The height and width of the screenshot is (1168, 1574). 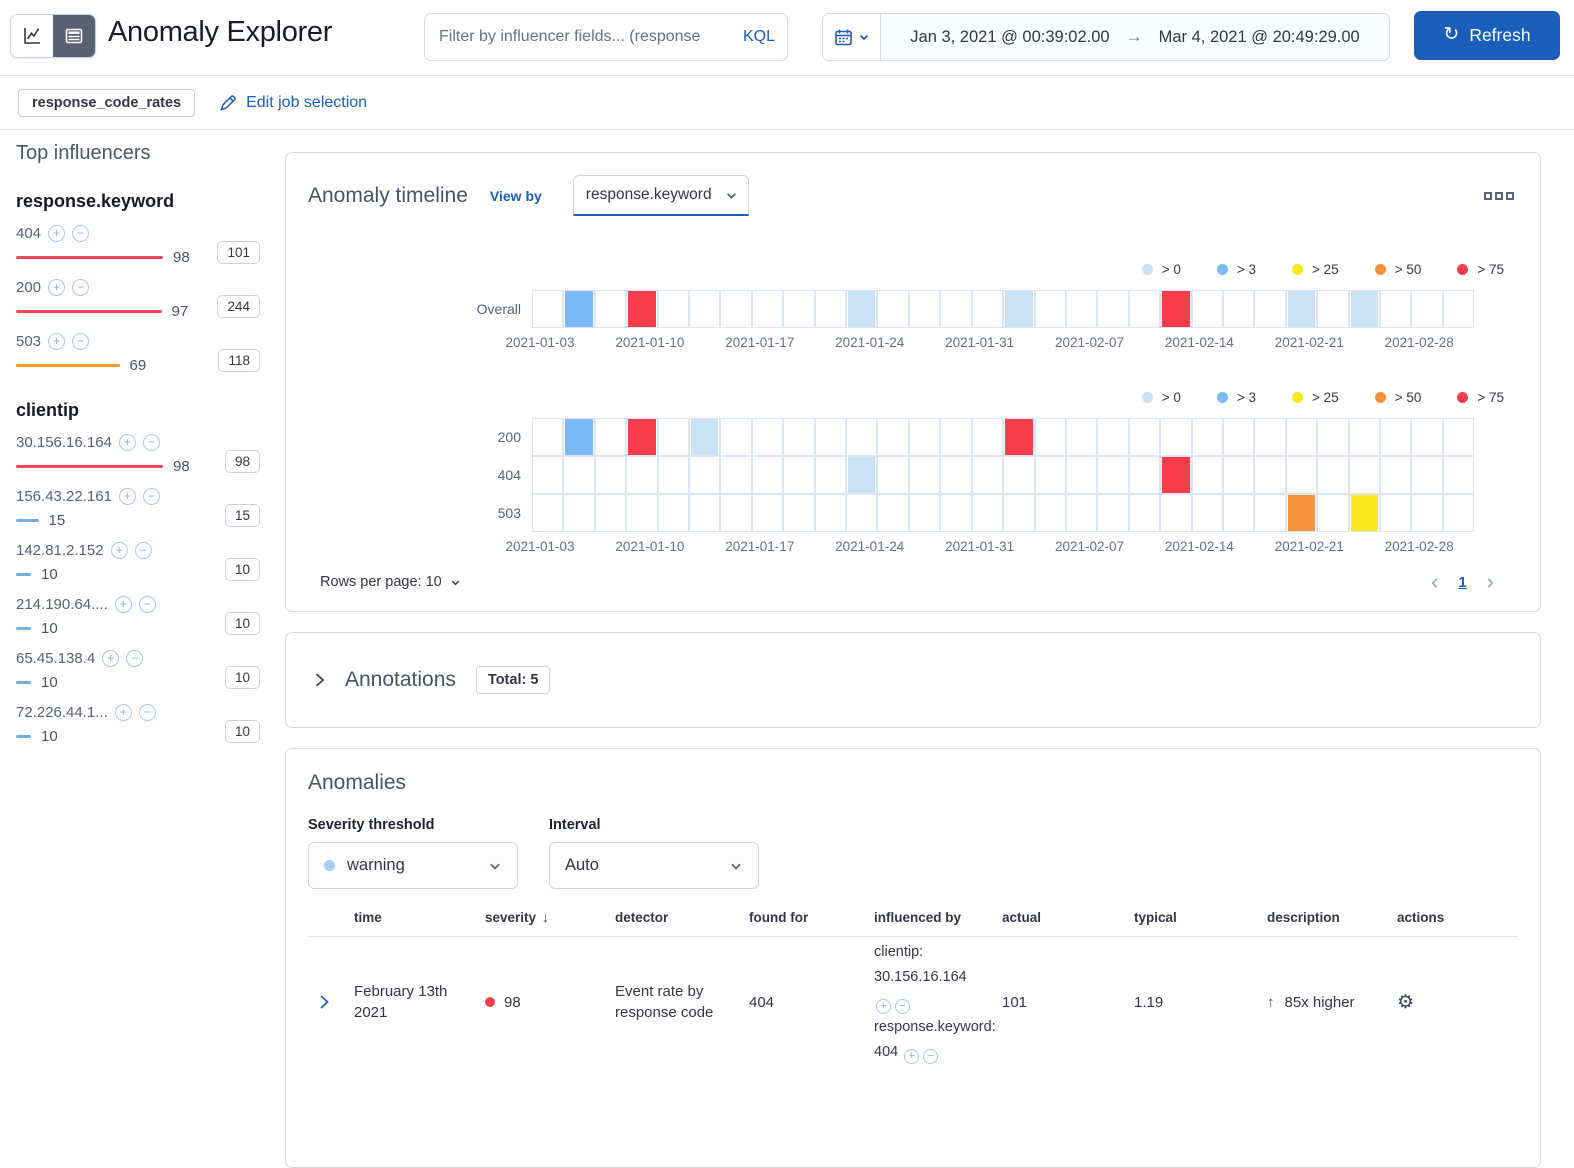 I want to click on column-header-typical: typical, so click(x=1200, y=917).